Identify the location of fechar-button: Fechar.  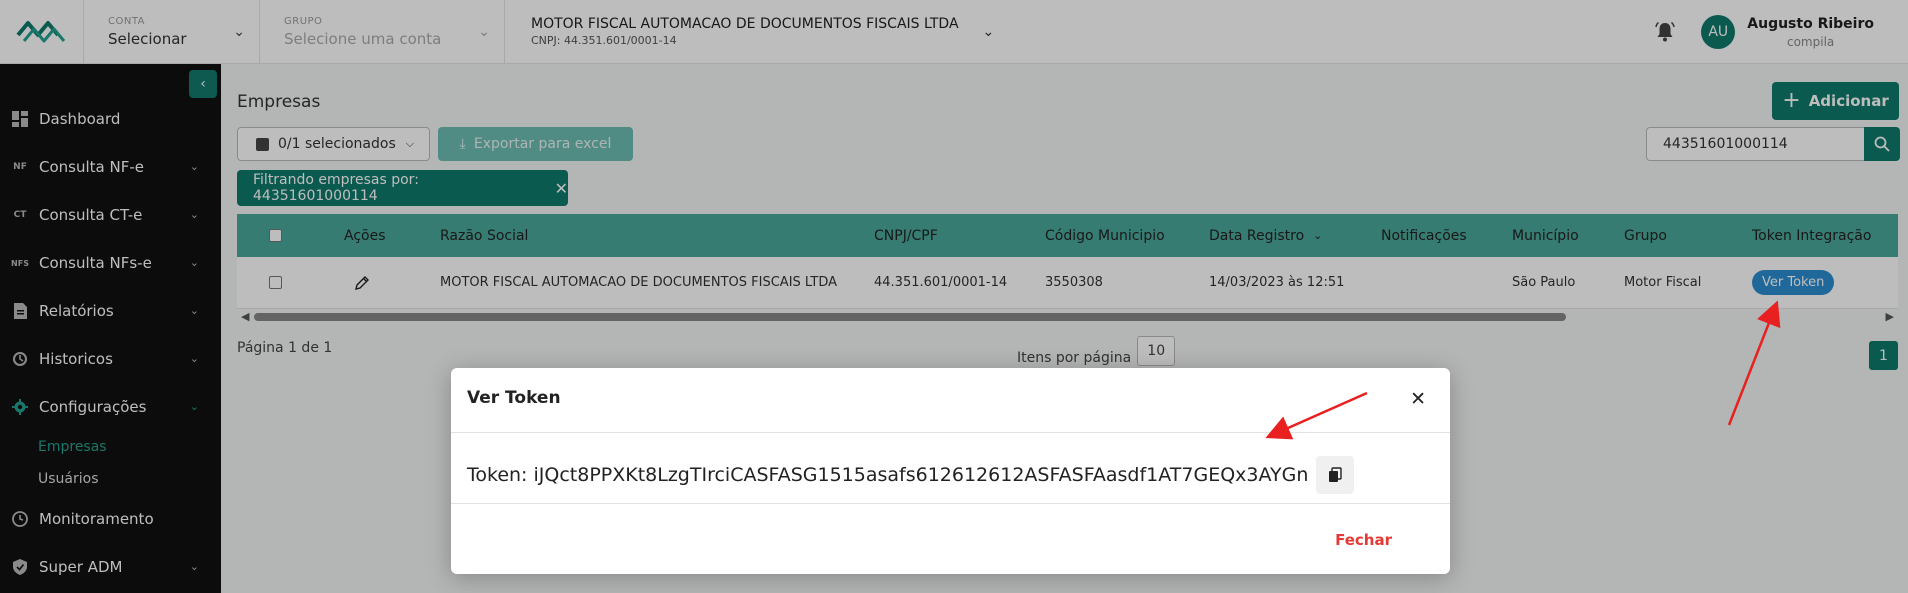
(1363, 540).